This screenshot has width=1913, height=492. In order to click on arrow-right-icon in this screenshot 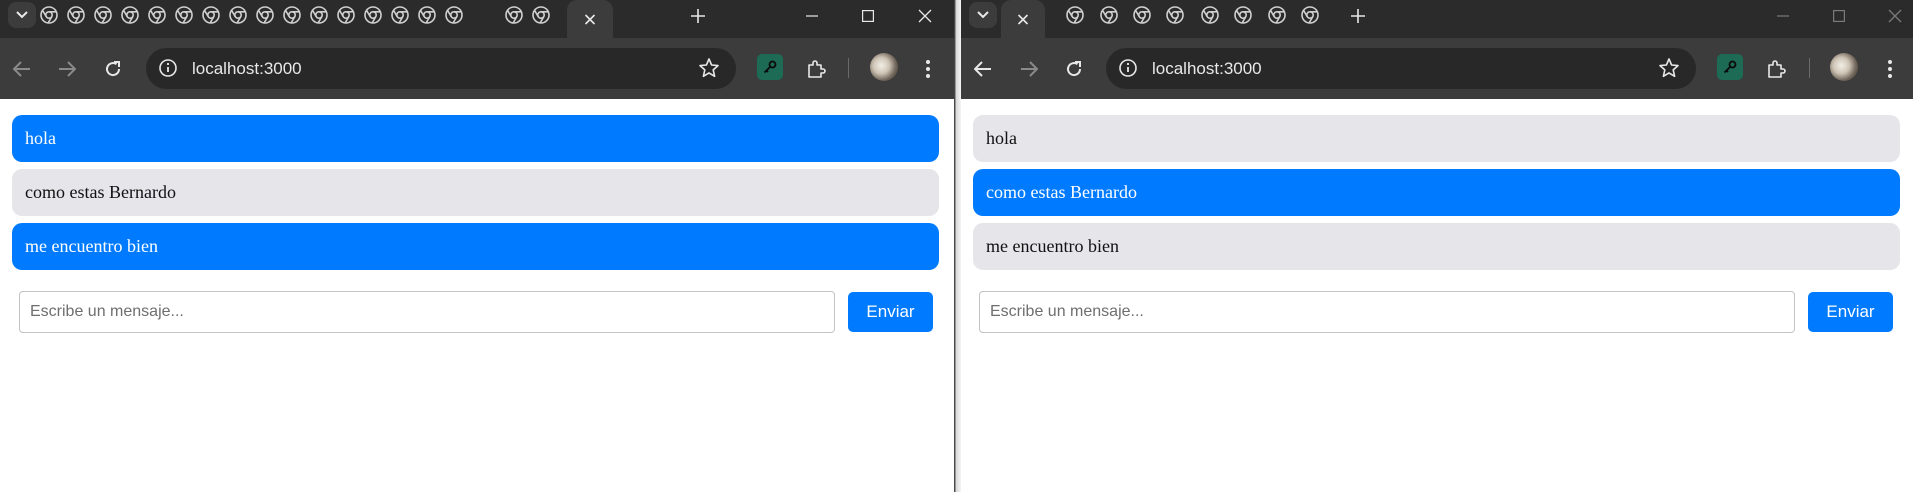, I will do `click(67, 69)`.